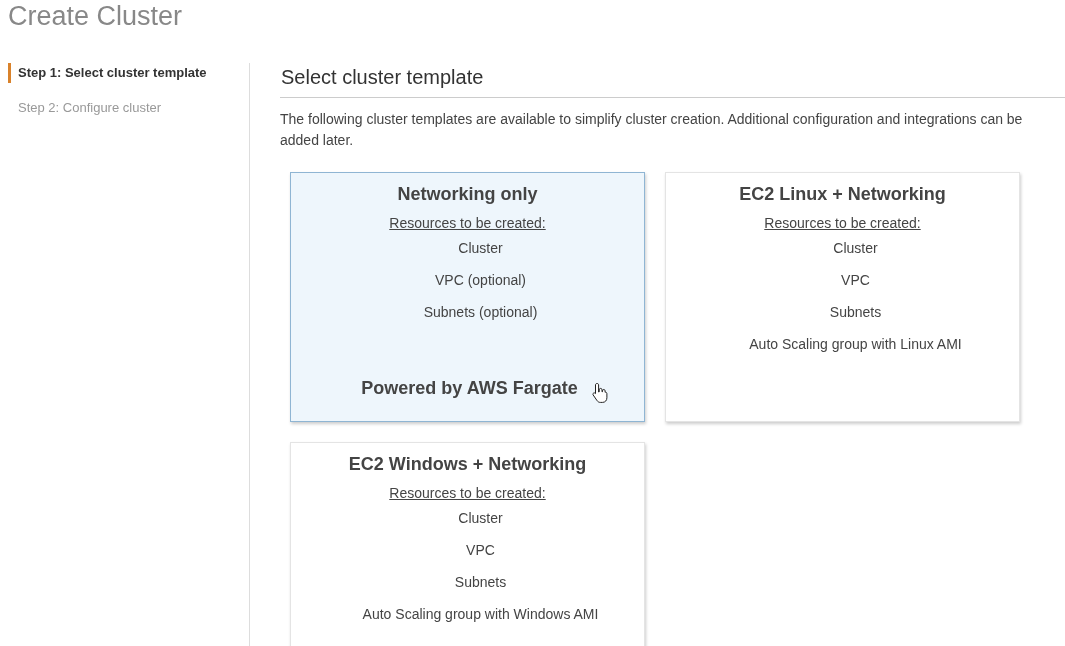 Image resolution: width=1065 pixels, height=646 pixels. I want to click on resource-item: VPC (optional), so click(479, 281).